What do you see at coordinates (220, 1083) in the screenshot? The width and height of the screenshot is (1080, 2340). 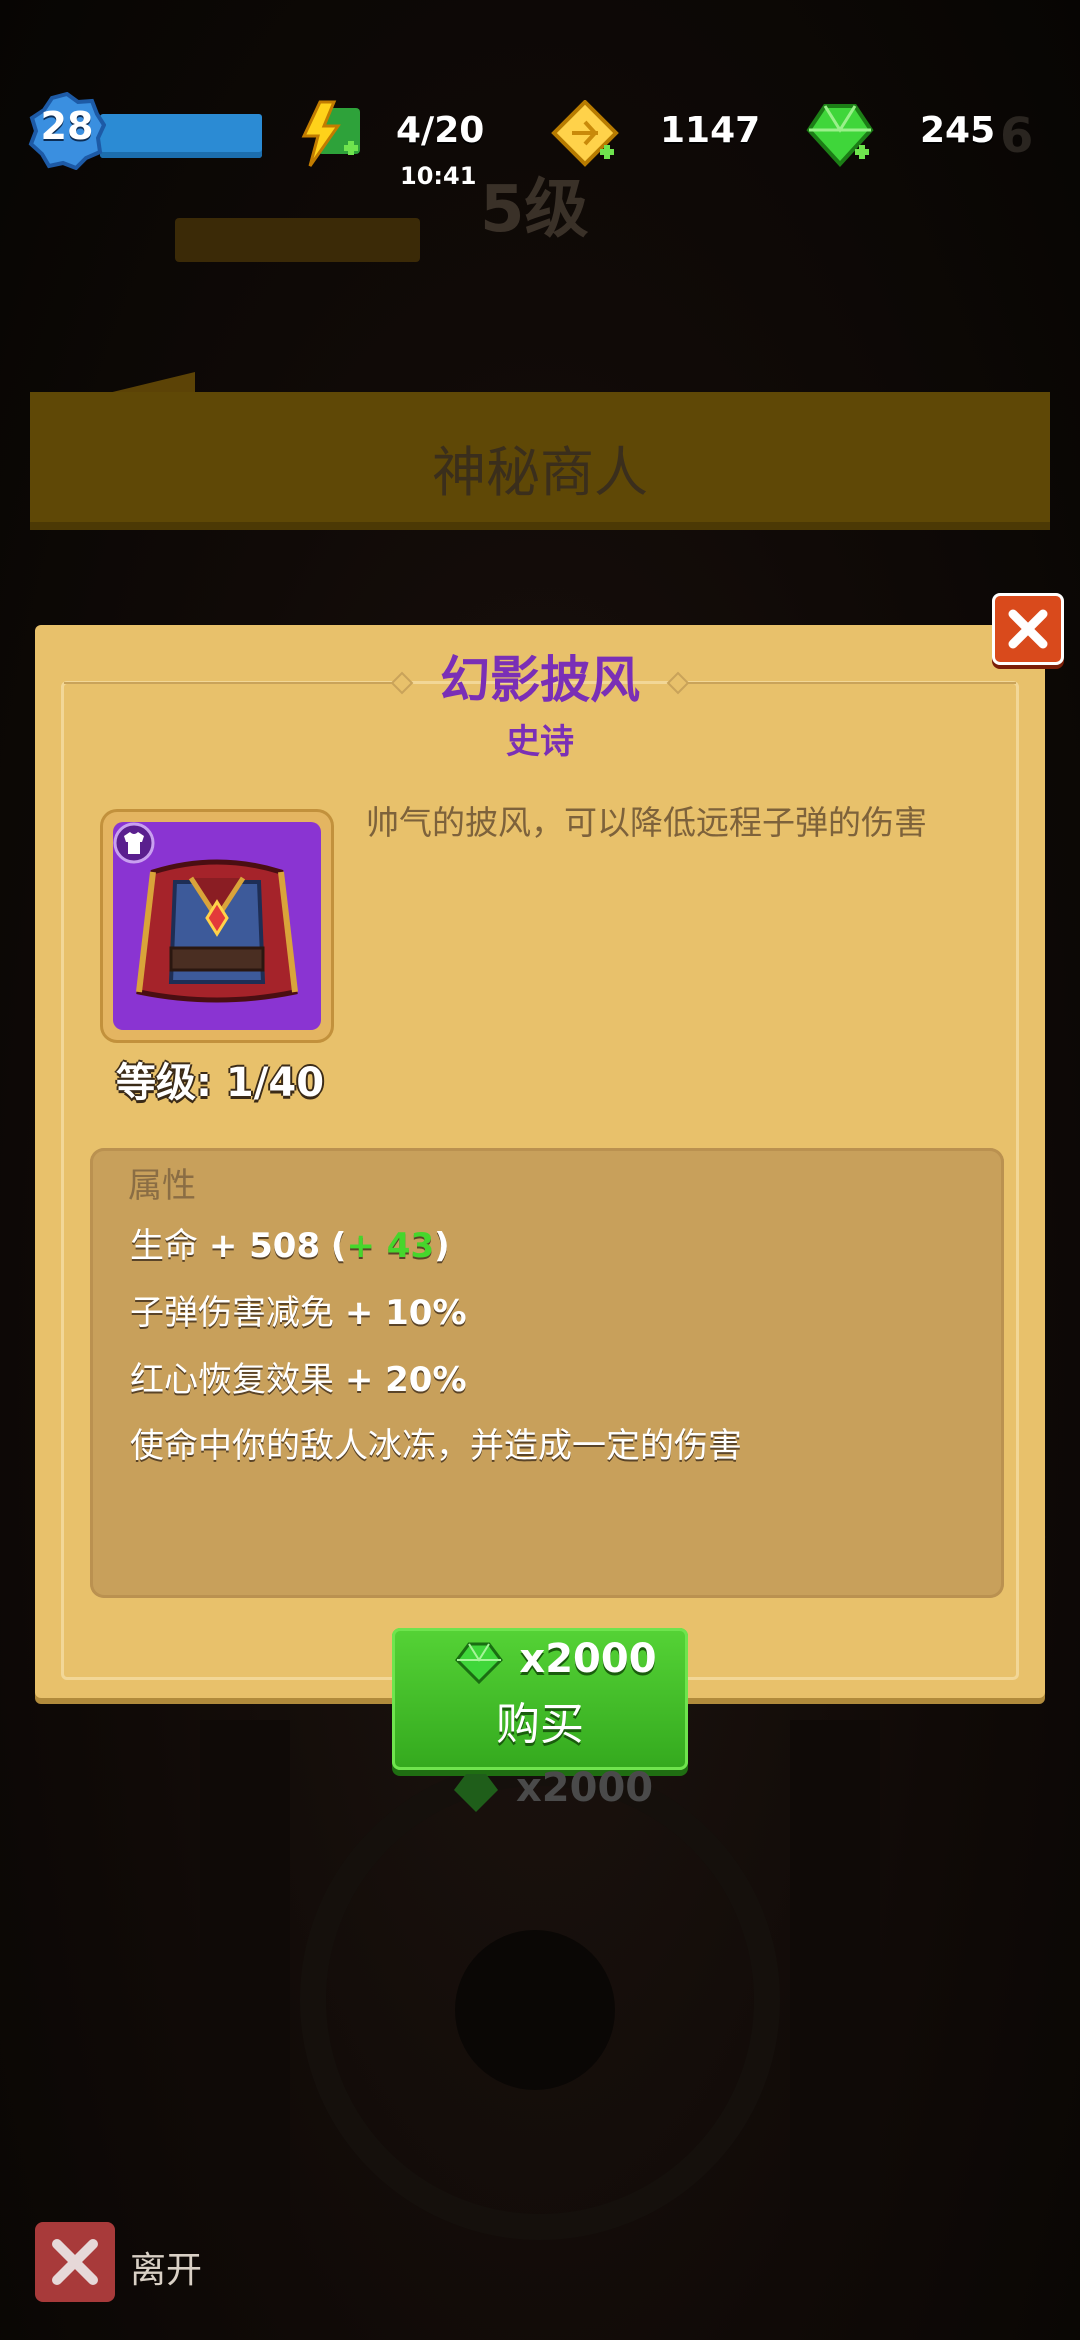 I see `item-level: 等级: 1/40` at bounding box center [220, 1083].